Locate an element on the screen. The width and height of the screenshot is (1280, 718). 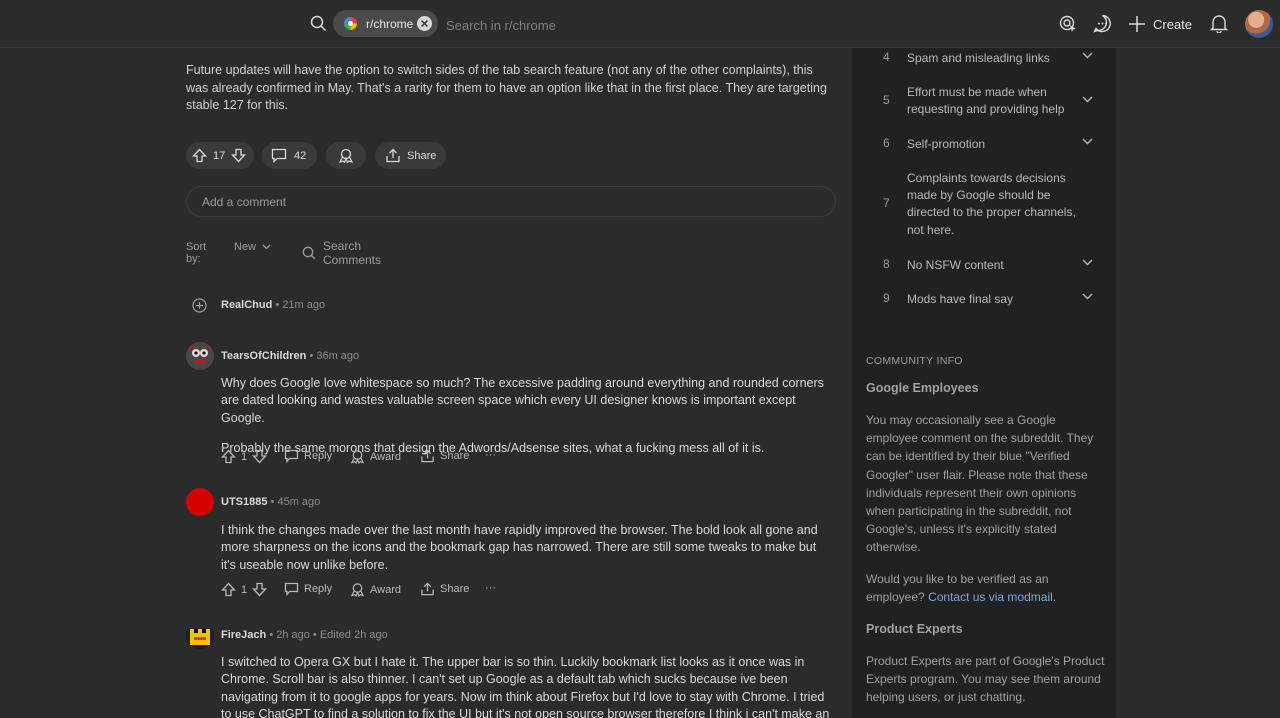
comment-author: FireJach is located at coordinates (243, 635).